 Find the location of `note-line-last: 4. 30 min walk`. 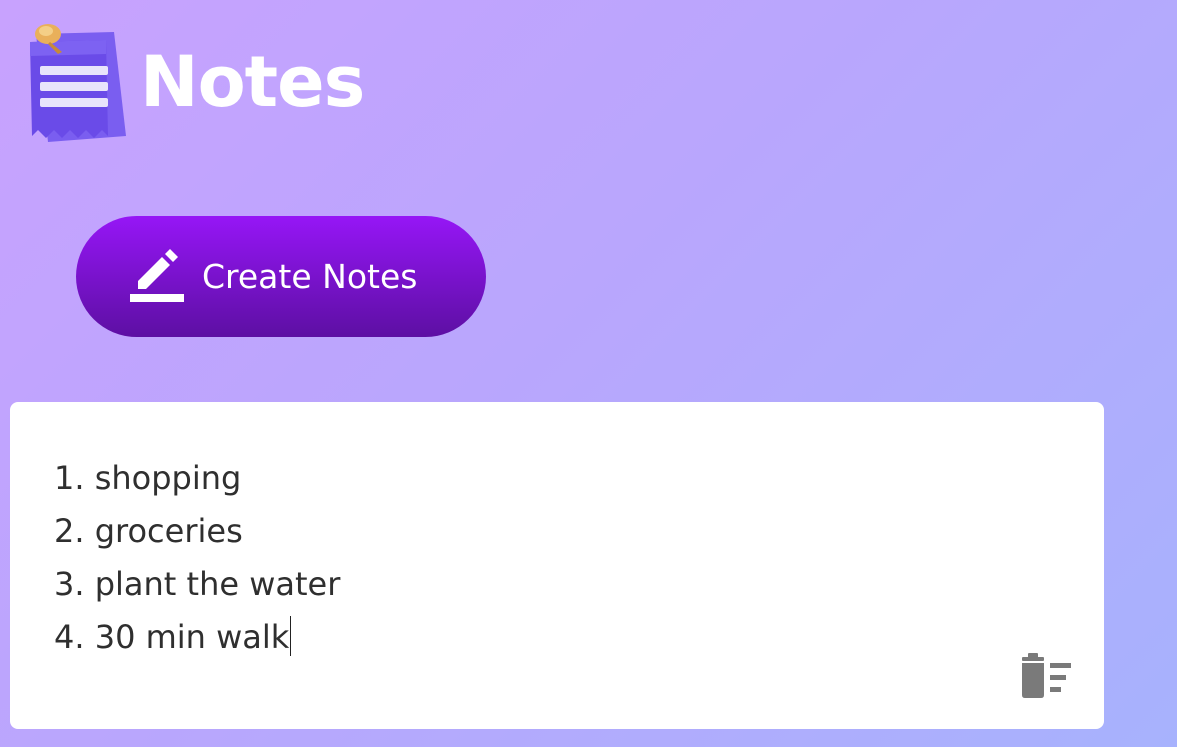

note-line-last: 4. 30 min walk is located at coordinates (549, 637).